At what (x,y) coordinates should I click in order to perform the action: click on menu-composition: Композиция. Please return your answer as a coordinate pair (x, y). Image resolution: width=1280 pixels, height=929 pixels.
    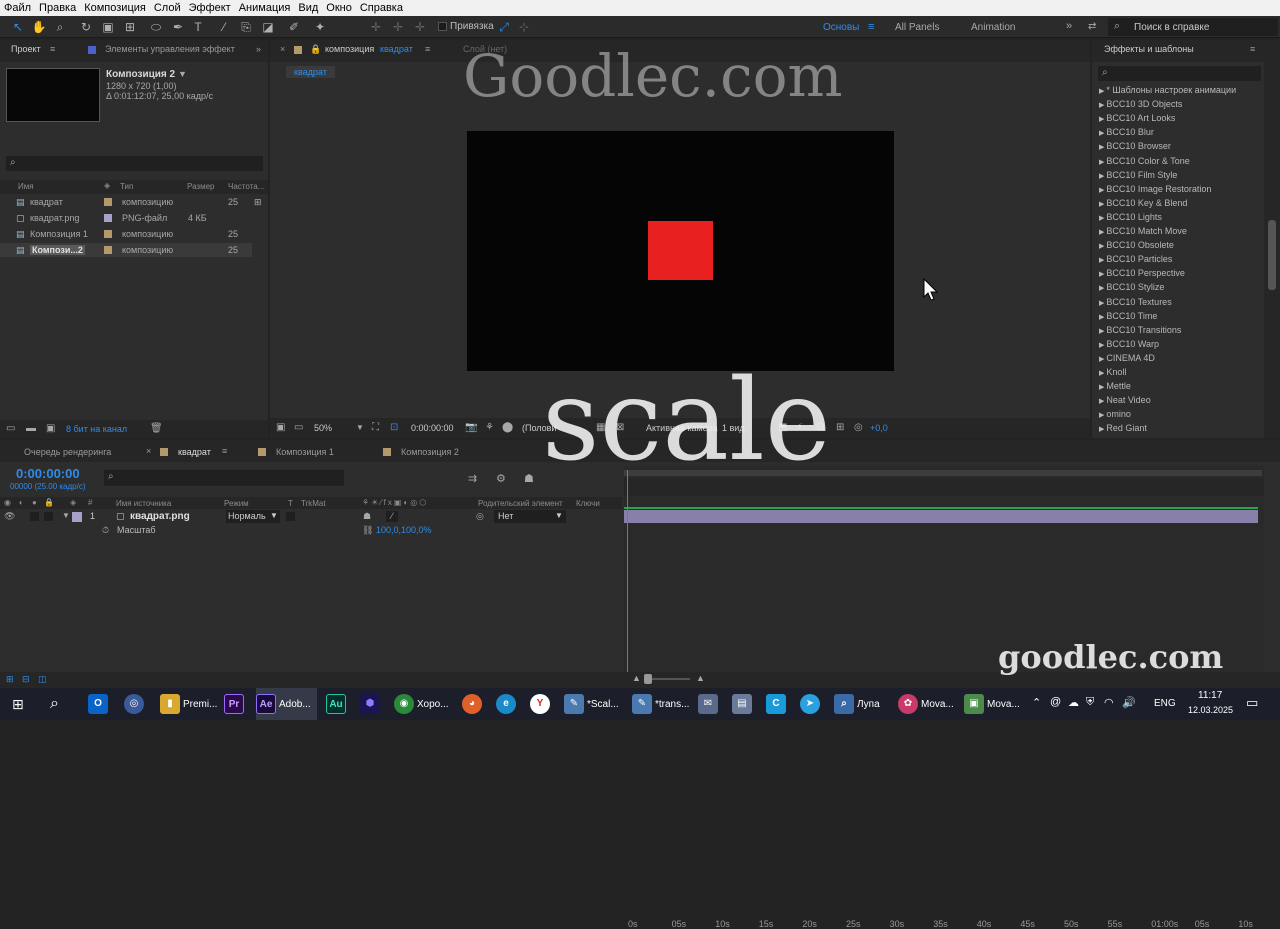
    Looking at the image, I should click on (115, 8).